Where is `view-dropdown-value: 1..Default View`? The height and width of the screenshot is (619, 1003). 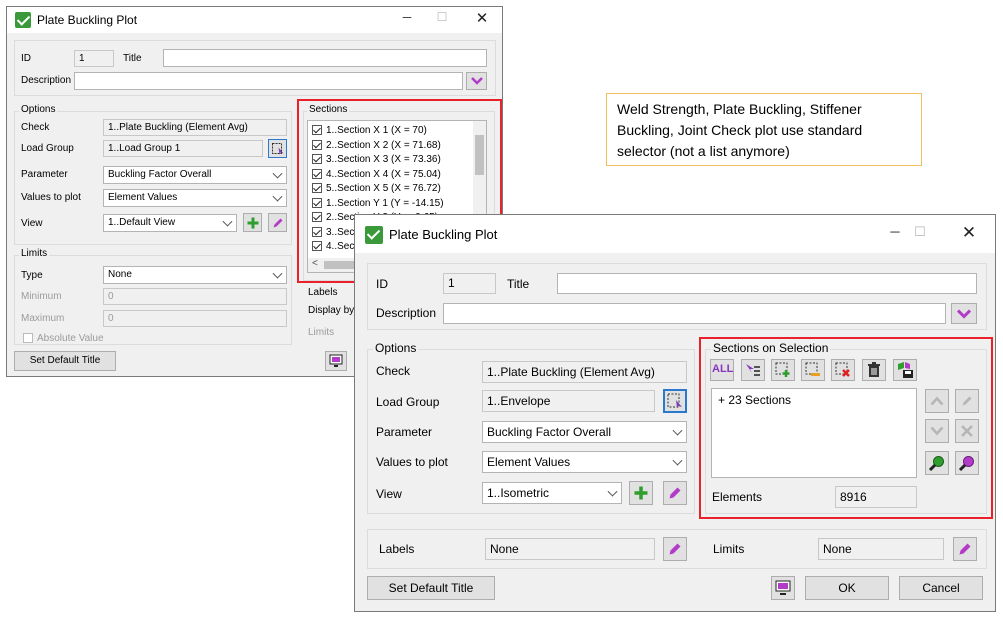
view-dropdown-value: 1..Default View is located at coordinates (142, 222).